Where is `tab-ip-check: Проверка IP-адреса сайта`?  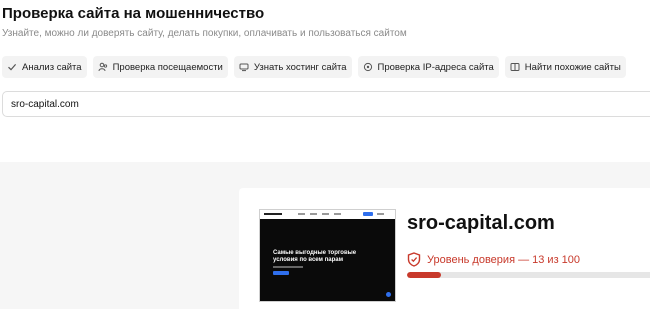
tab-ip-check: Проверка IP-адреса сайта is located at coordinates (428, 67).